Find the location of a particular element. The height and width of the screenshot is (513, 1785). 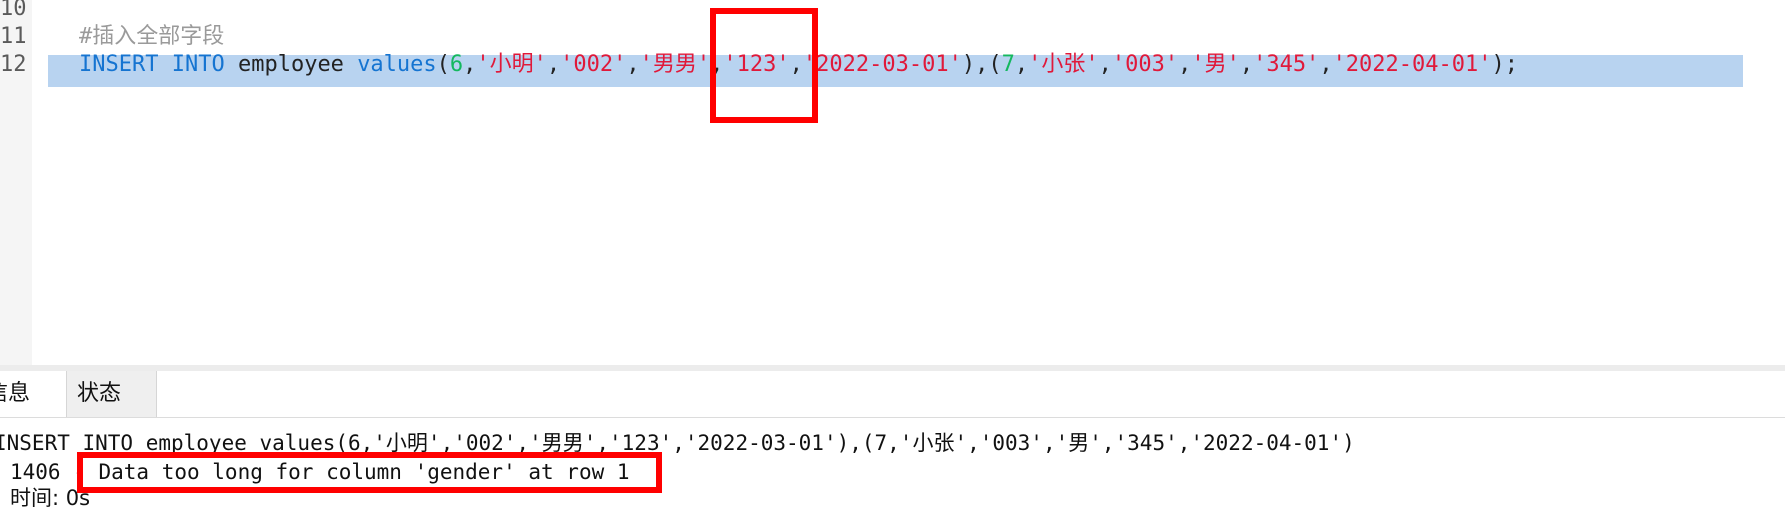

keyword: INSERT is located at coordinates (119, 64).